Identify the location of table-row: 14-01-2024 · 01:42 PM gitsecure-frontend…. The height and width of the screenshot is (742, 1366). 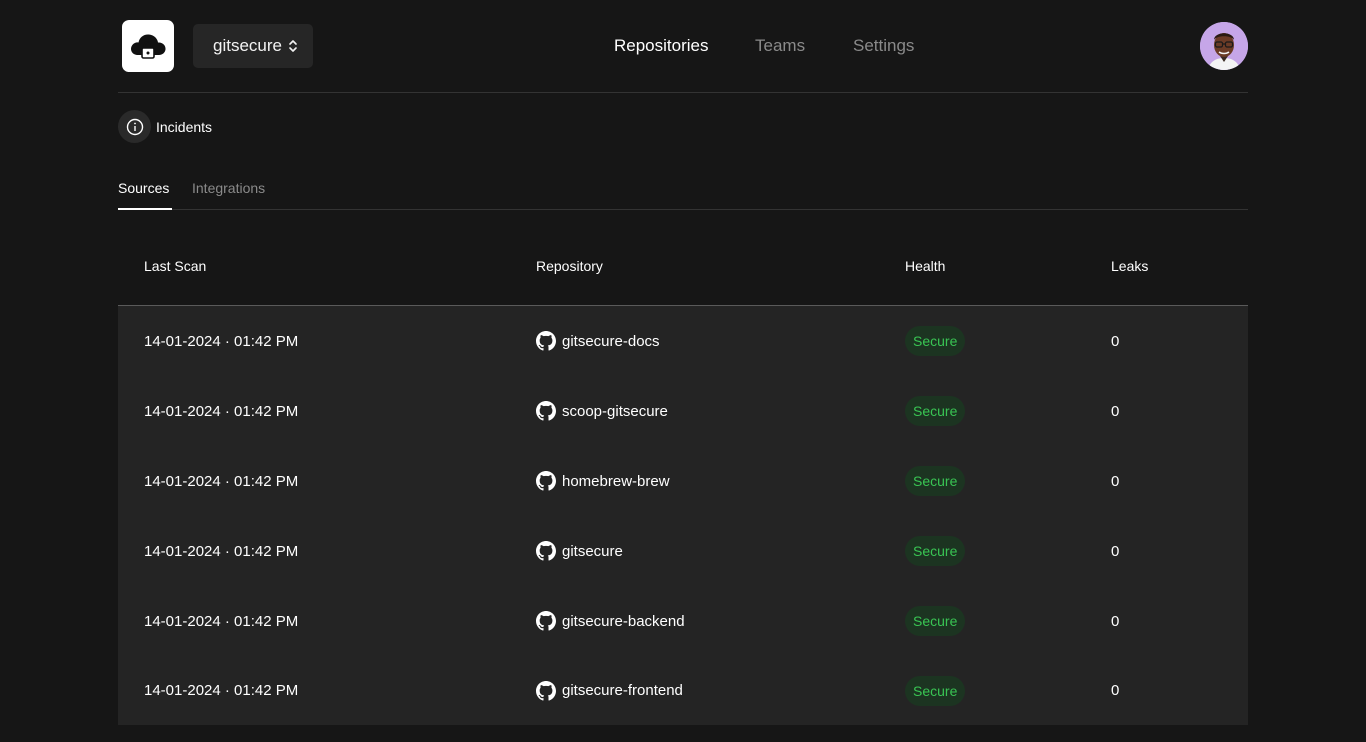
(683, 690).